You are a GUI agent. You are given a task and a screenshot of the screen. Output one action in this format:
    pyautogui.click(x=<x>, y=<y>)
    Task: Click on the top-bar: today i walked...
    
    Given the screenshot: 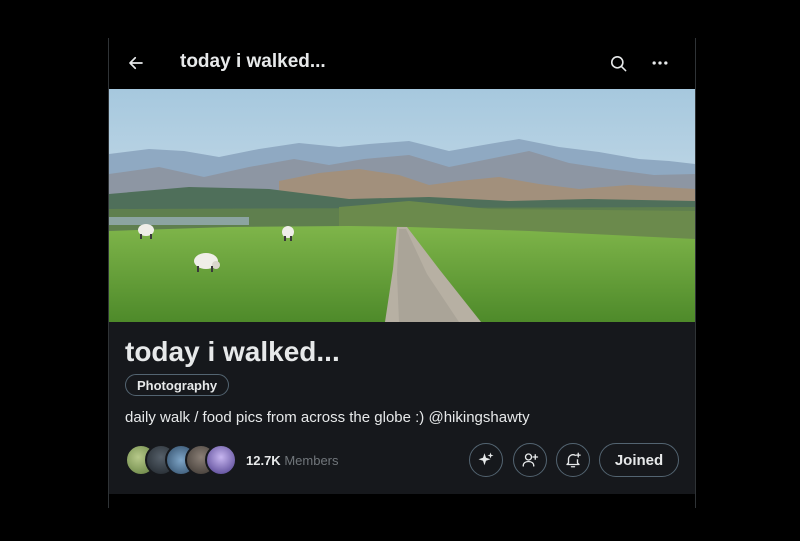 What is the action you would take?
    pyautogui.click(x=402, y=63)
    